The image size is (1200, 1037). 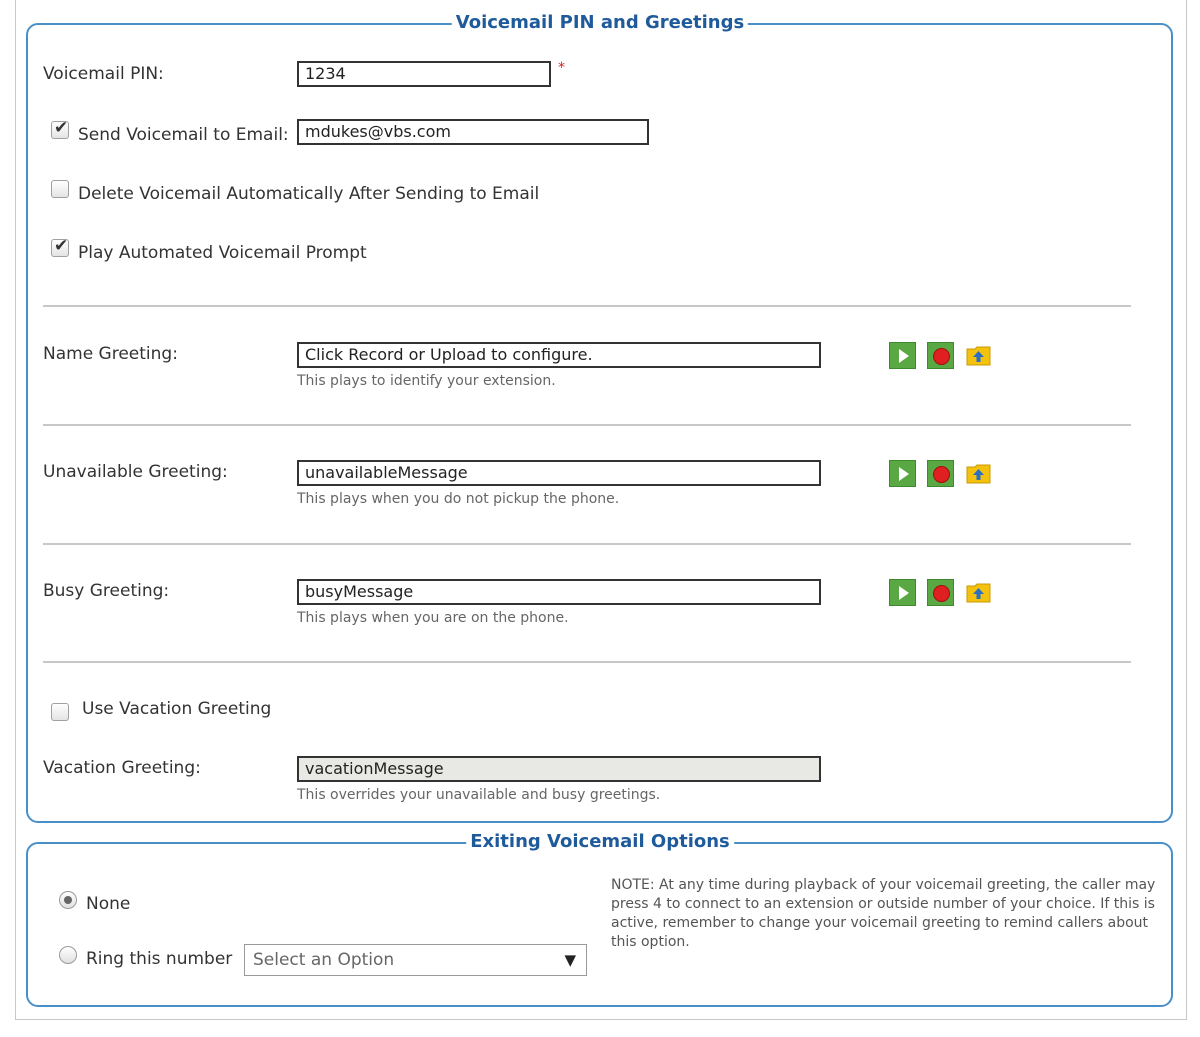 What do you see at coordinates (222, 253) in the screenshot?
I see `play-prompt-label: Play Automated Voicemail Prompt` at bounding box center [222, 253].